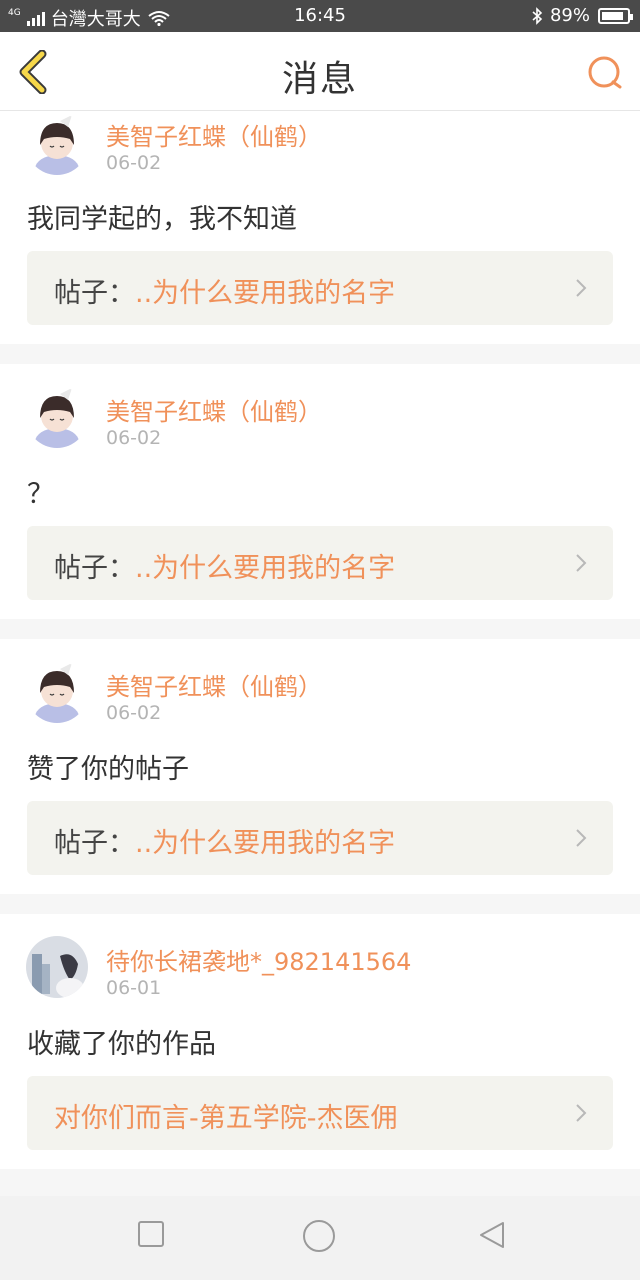 The height and width of the screenshot is (1280, 640). I want to click on search-icon, so click(605, 73).